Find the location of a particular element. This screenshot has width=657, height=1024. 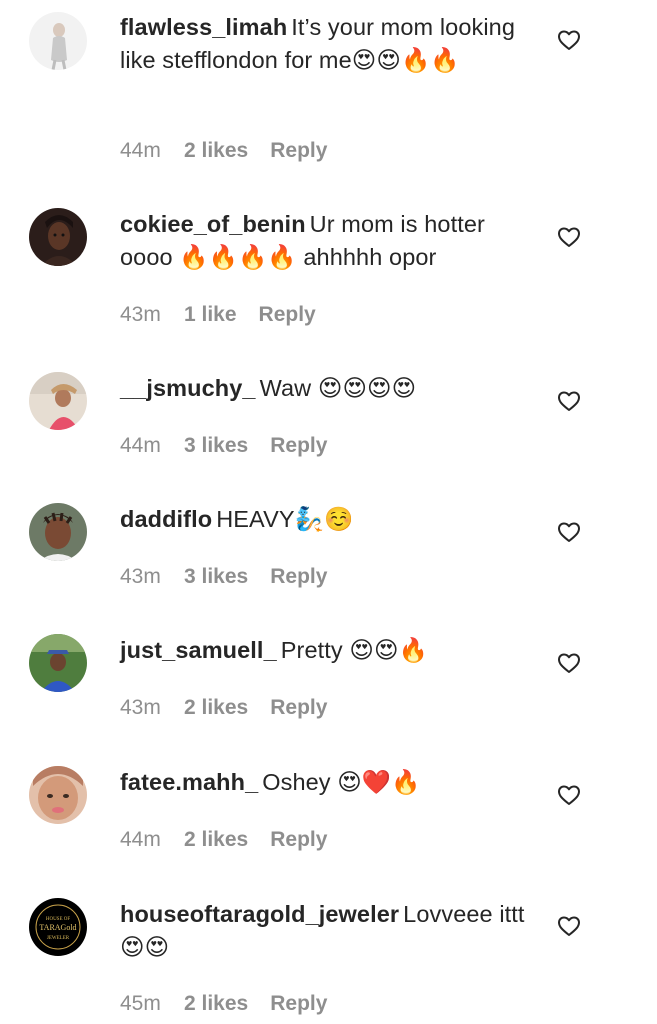

comment-text-block: fatee.mahh_ Oshey 😍❤️🔥 is located at coordinates (330, 782).